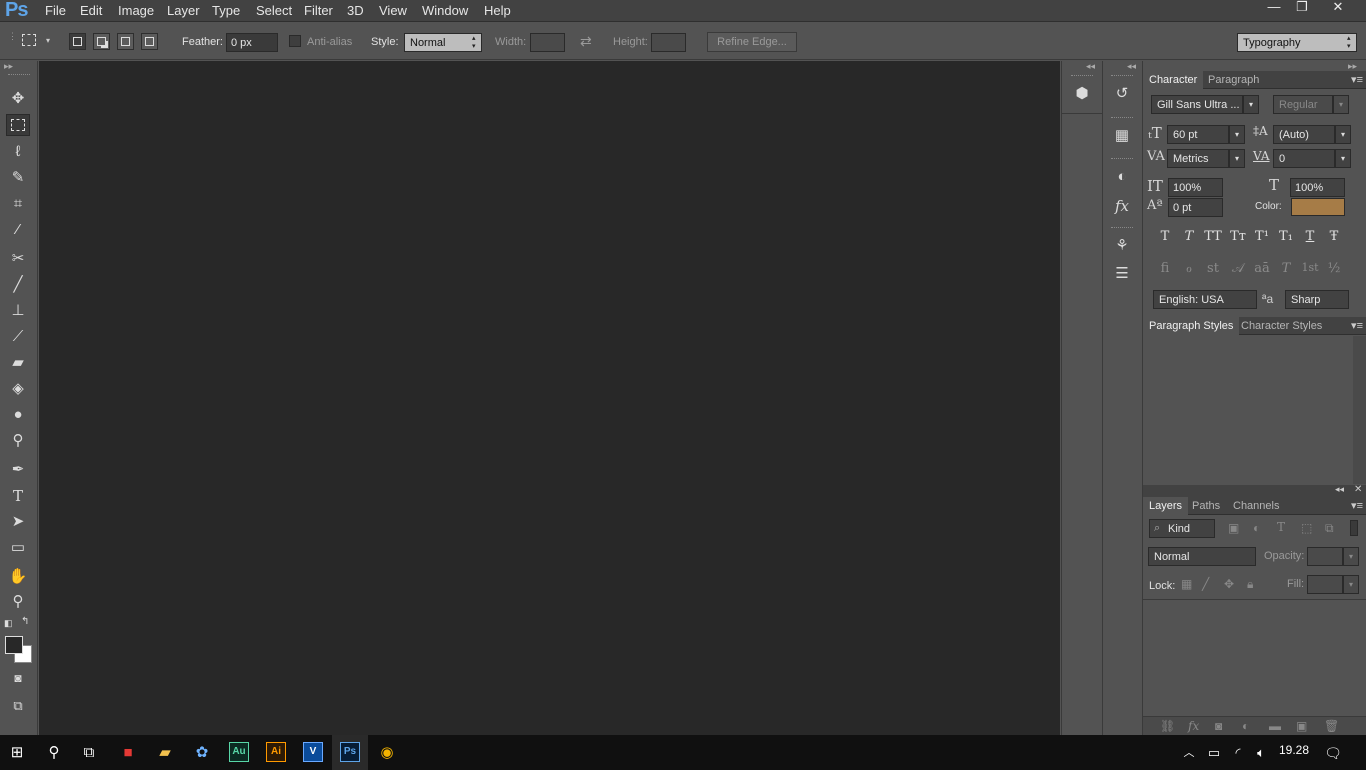 The image size is (1366, 770). I want to click on lasso-tool-icon: ℓ, so click(18, 152).